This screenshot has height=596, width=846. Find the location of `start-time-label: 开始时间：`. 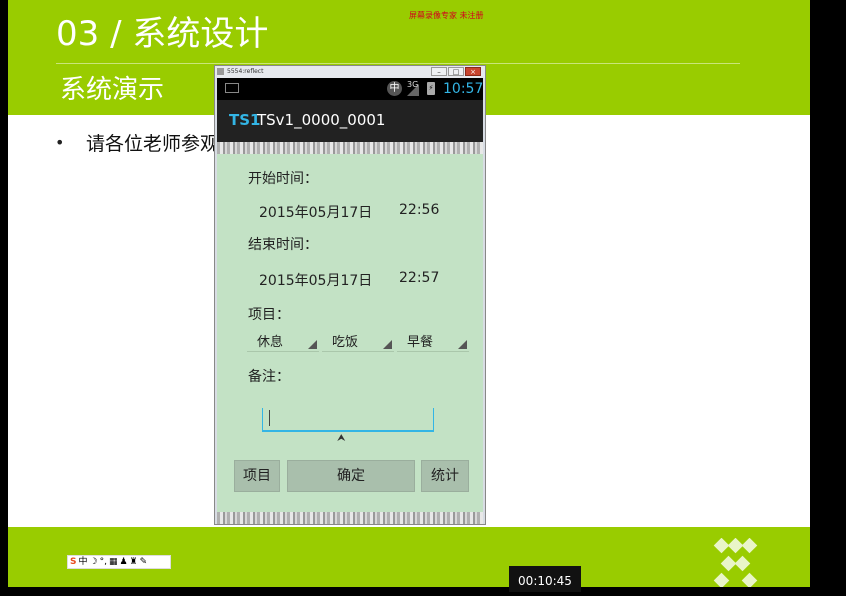

start-time-label: 开始时间： is located at coordinates (283, 179).